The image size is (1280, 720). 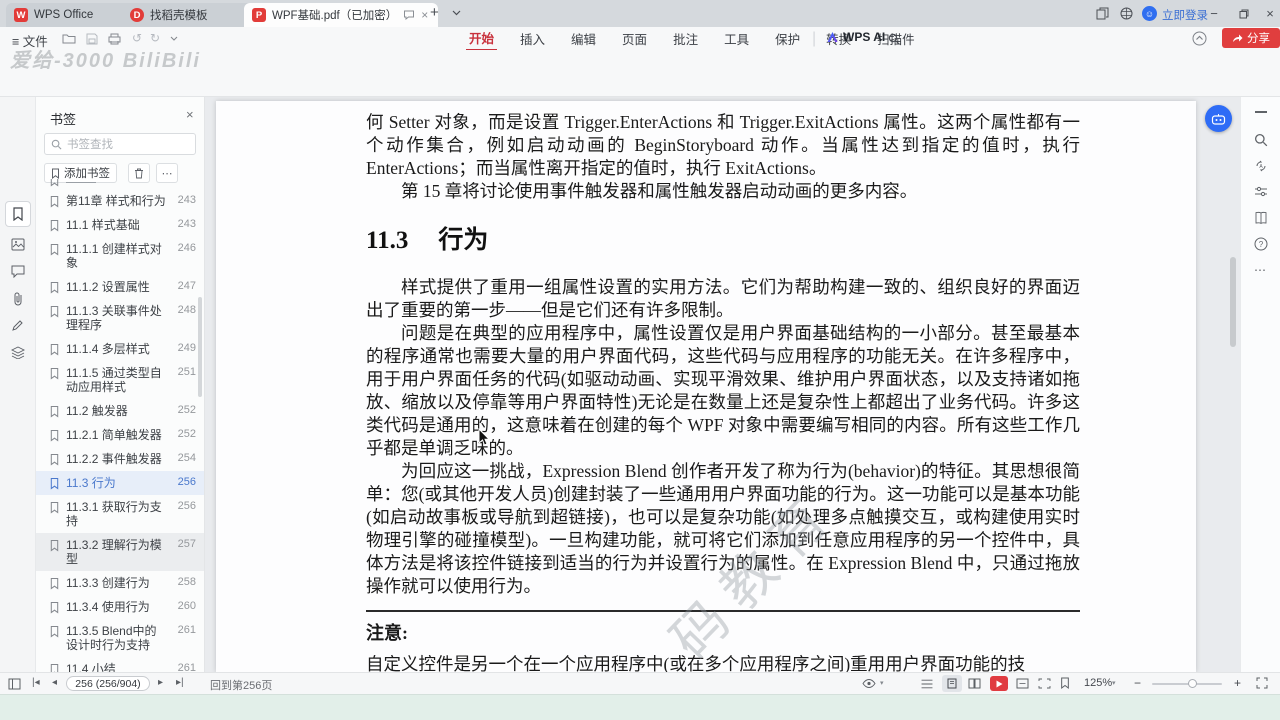 What do you see at coordinates (1260, 270) in the screenshot?
I see `more-tools-icon: ⋯` at bounding box center [1260, 270].